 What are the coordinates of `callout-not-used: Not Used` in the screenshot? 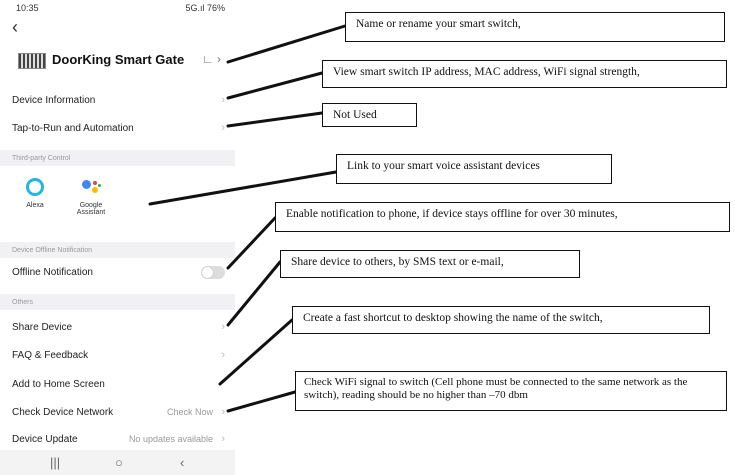 It's located at (369, 115).